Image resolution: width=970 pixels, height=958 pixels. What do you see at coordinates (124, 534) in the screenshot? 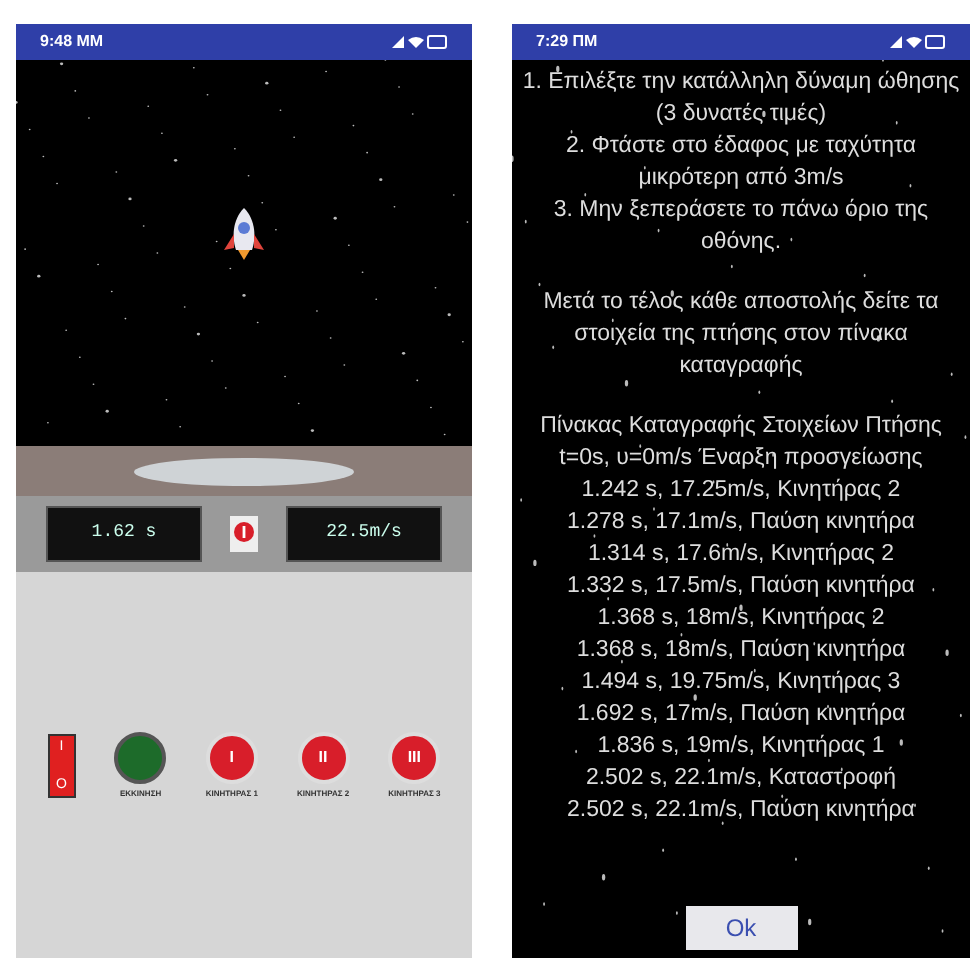
I see `time-display: 1.62 s` at bounding box center [124, 534].